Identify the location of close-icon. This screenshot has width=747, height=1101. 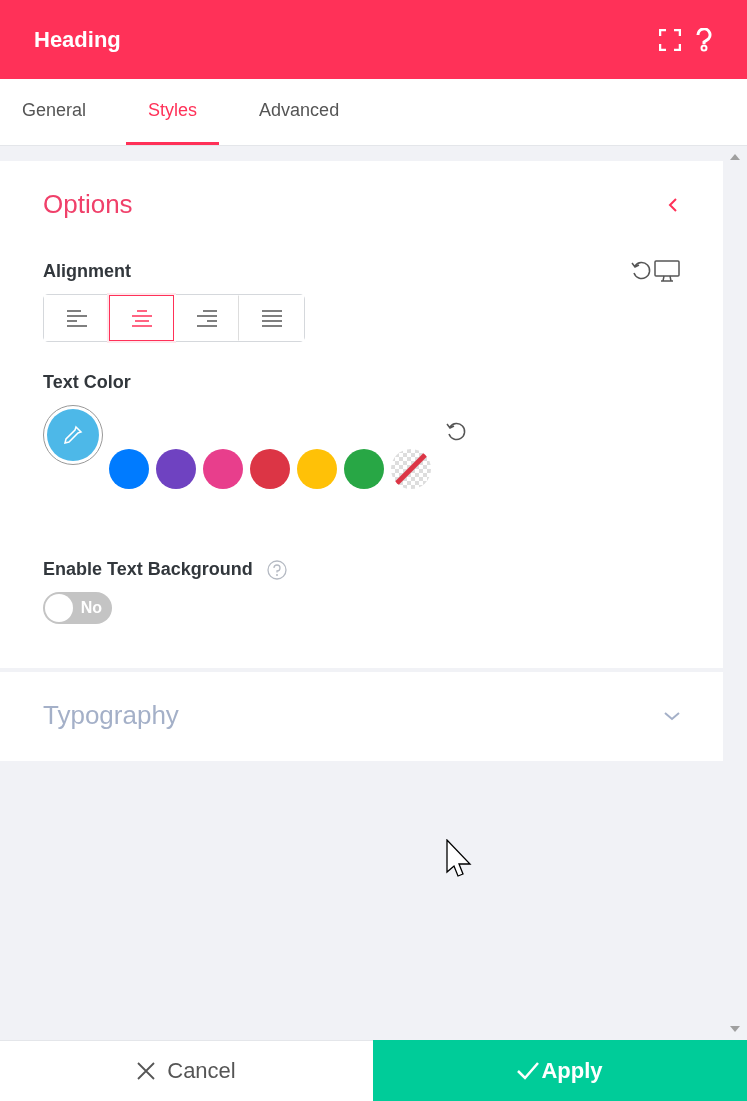
(146, 1071).